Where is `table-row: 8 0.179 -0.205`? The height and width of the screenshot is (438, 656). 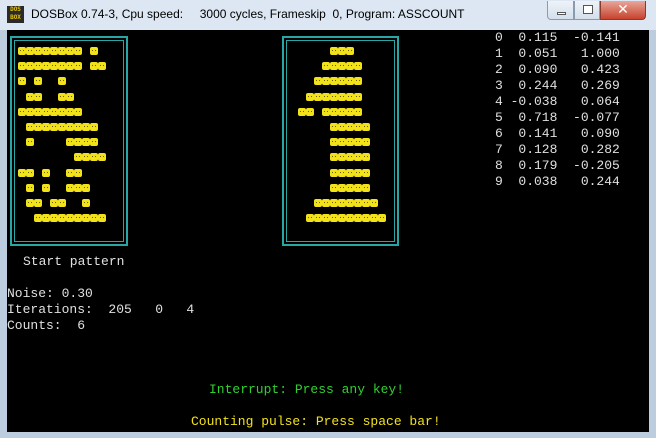
table-row: 8 0.179 -0.205 is located at coordinates (557, 165).